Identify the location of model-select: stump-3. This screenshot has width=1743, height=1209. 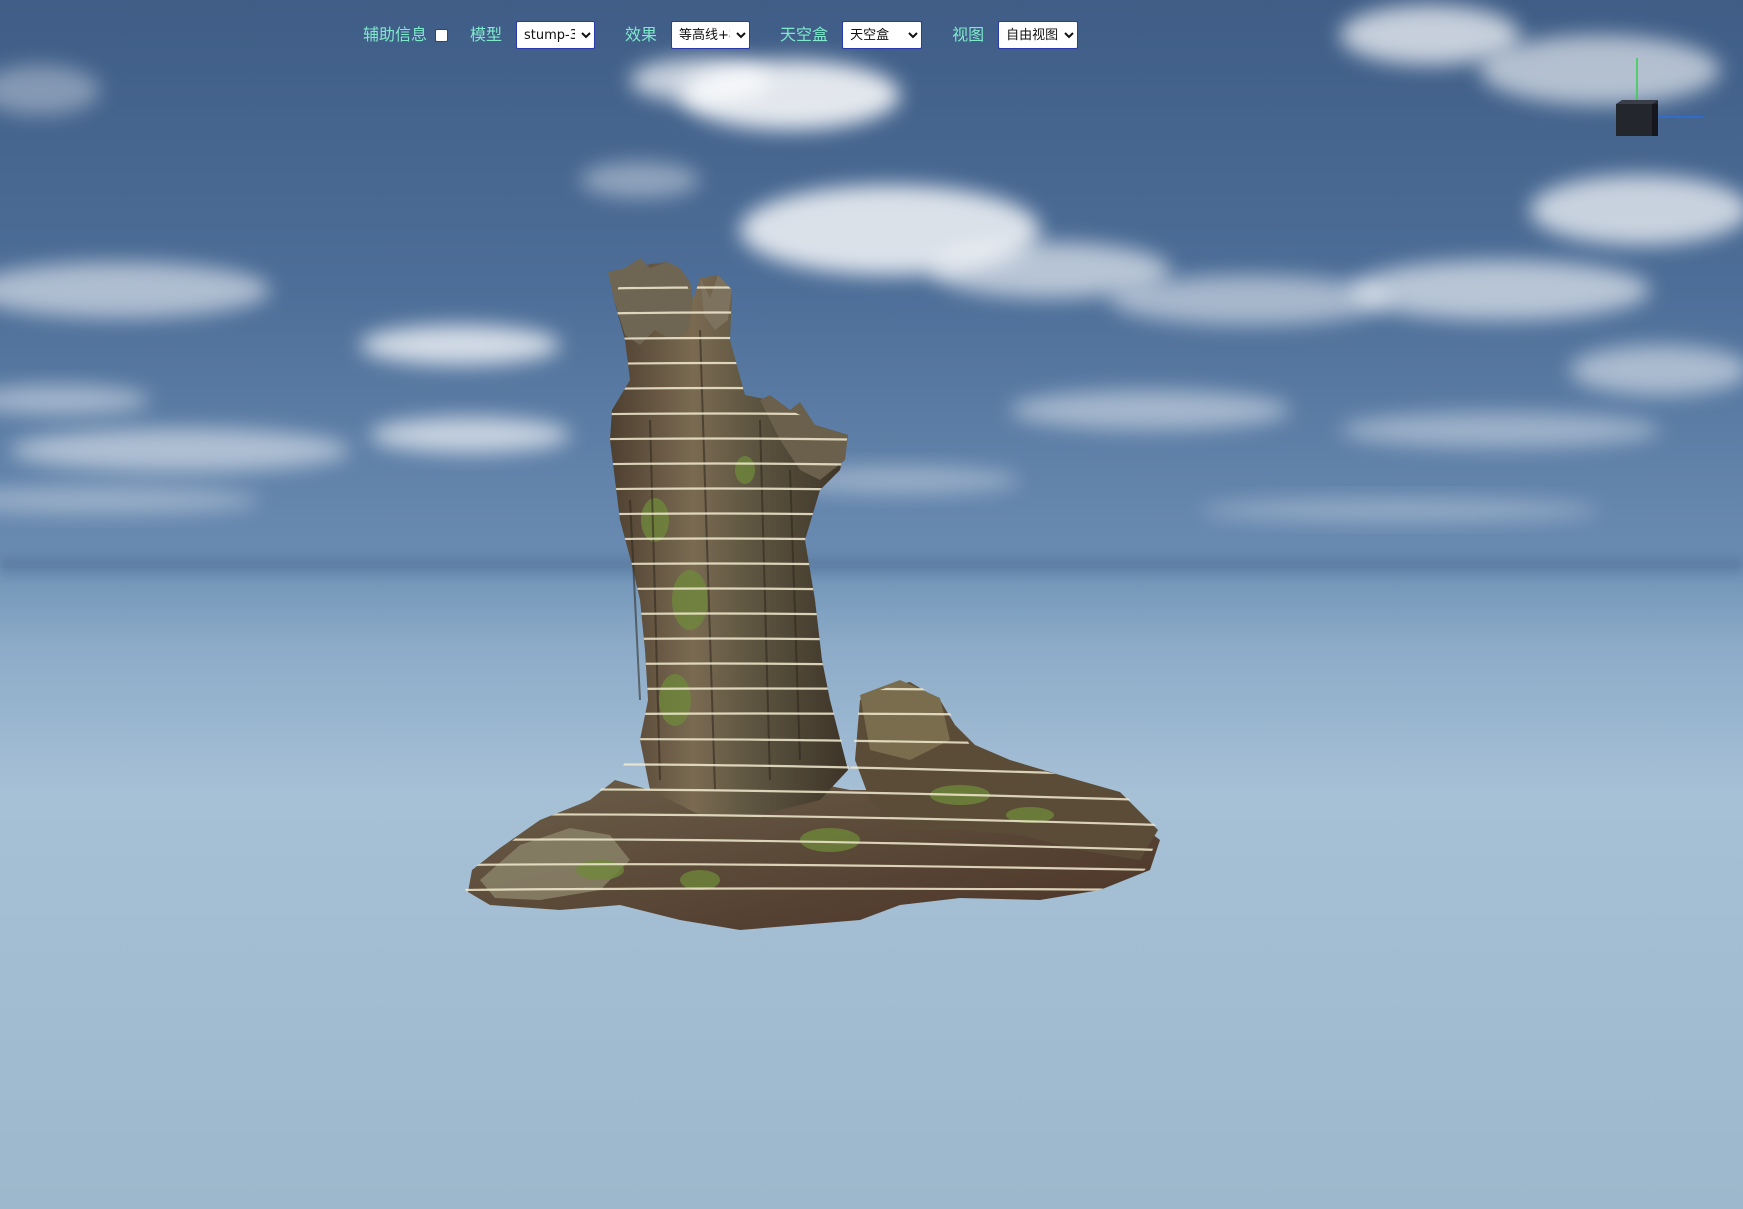
(556, 35).